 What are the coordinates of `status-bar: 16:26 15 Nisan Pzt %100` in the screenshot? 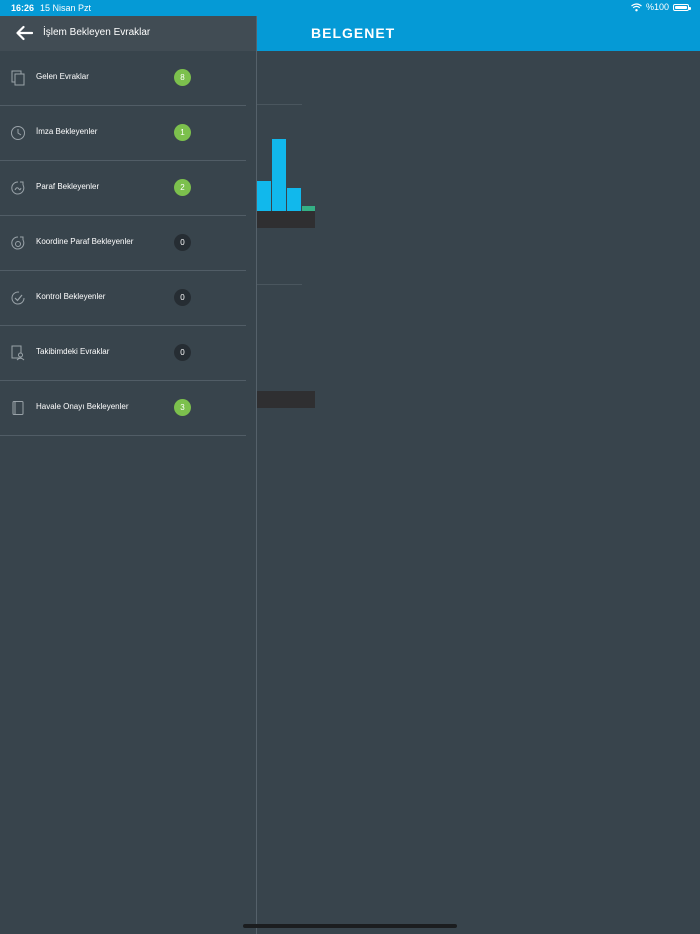 It's located at (350, 8).